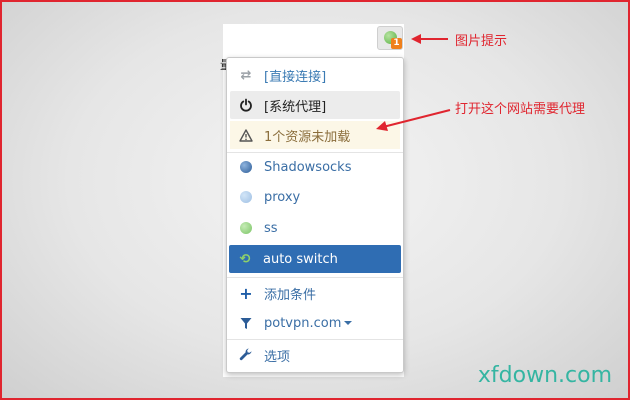 The width and height of the screenshot is (630, 400). What do you see at coordinates (413, 82) in the screenshot?
I see `annotation-arrows` at bounding box center [413, 82].